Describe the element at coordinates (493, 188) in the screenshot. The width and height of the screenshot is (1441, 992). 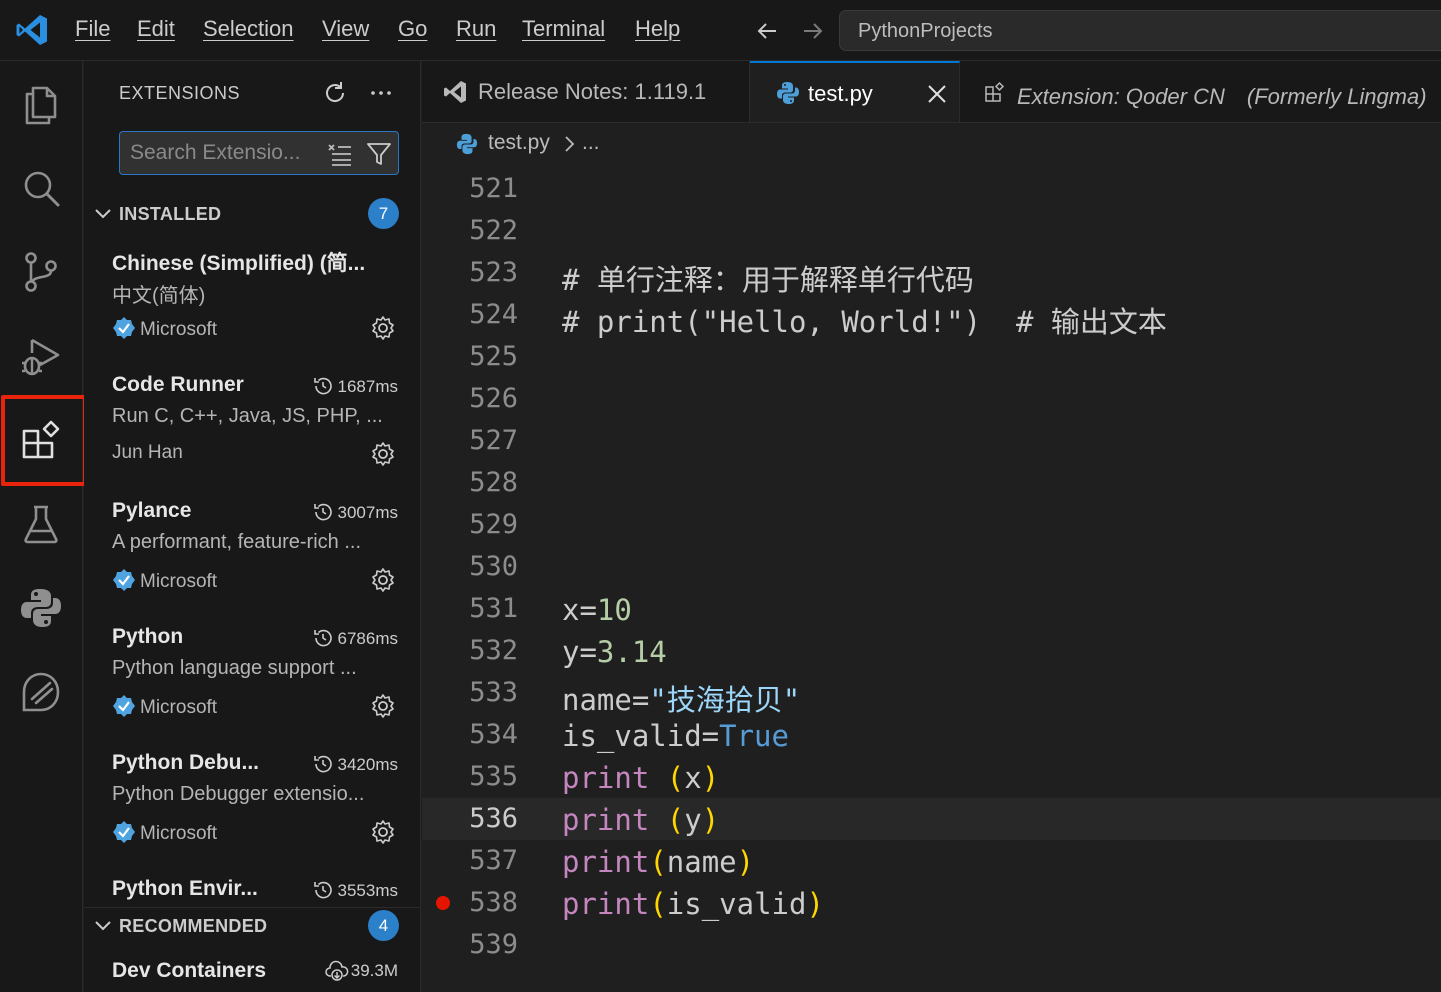
I see `line-number: 521` at that location.